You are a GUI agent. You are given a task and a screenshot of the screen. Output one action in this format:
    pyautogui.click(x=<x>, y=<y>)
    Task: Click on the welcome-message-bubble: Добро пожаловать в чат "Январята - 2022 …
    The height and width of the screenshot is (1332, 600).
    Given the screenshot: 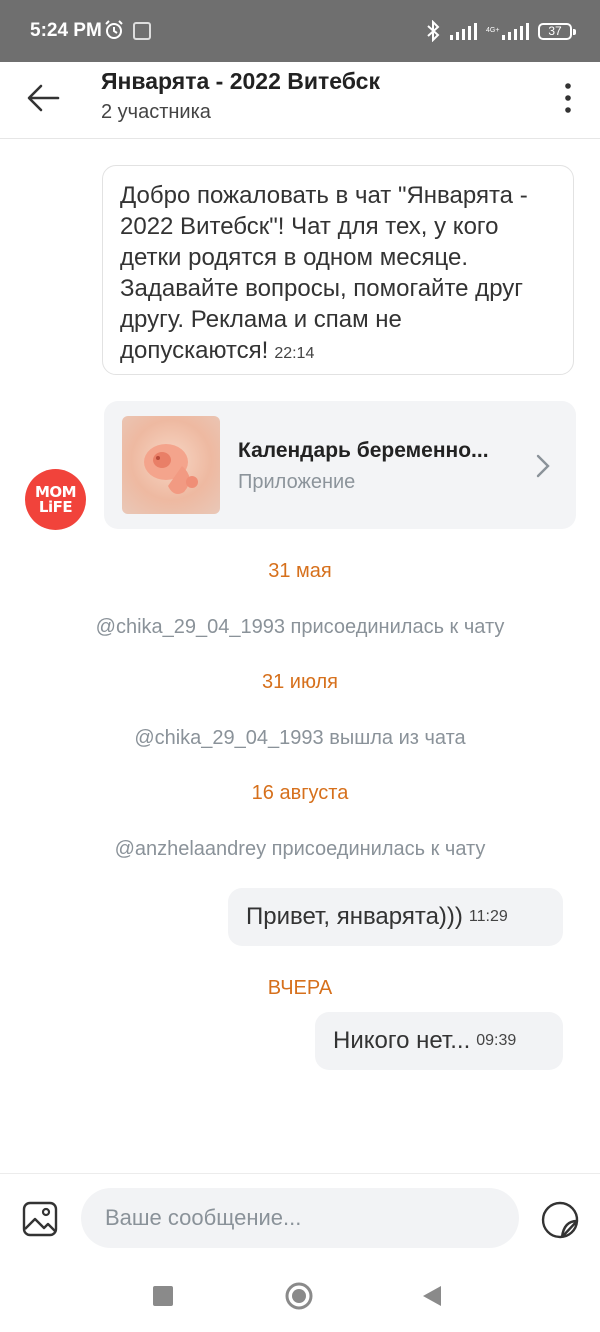 What is the action you would take?
    pyautogui.click(x=338, y=270)
    